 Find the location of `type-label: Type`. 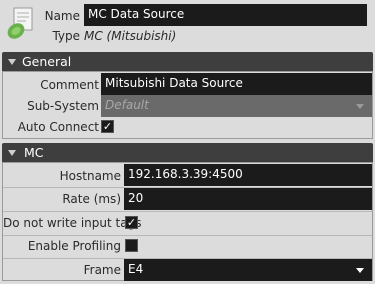

type-label: Type is located at coordinates (66, 36).